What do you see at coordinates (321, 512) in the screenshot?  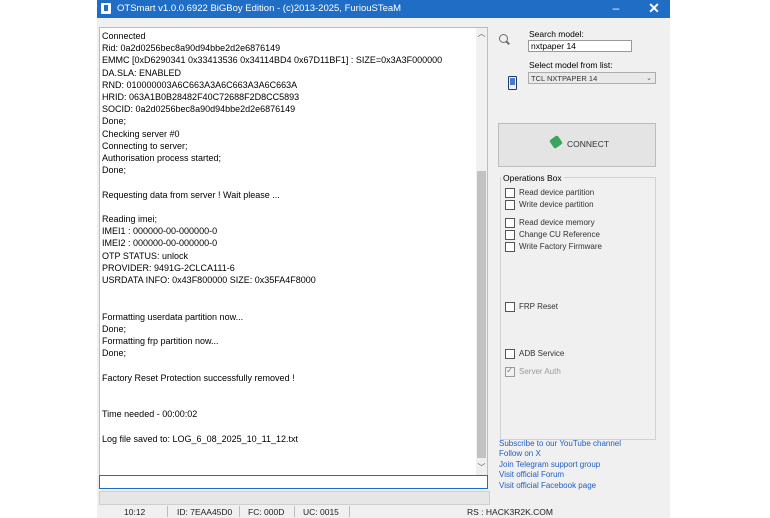 I see `status-uc: UC: 0015` at bounding box center [321, 512].